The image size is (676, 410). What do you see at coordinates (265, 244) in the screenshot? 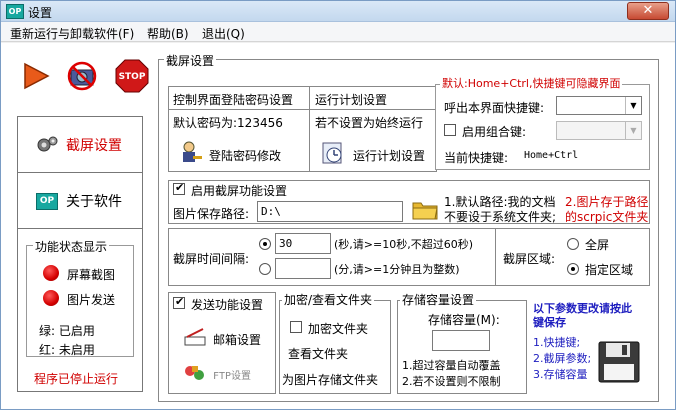
I see `interval-seconds-radio` at bounding box center [265, 244].